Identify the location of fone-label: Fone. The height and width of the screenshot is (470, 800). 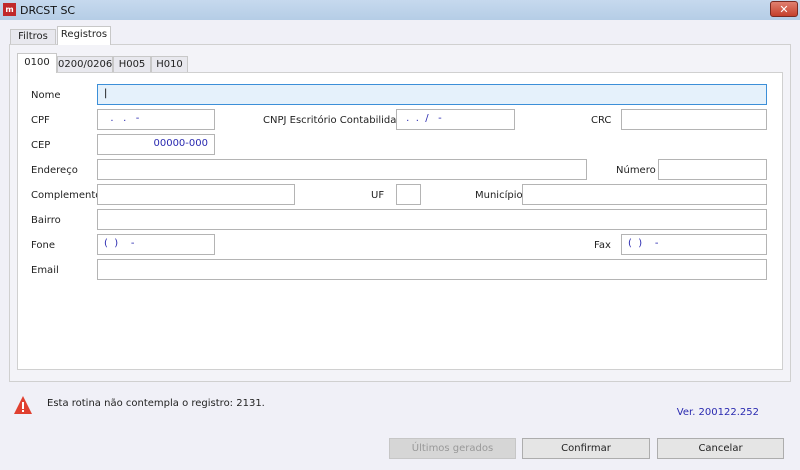
(43, 245).